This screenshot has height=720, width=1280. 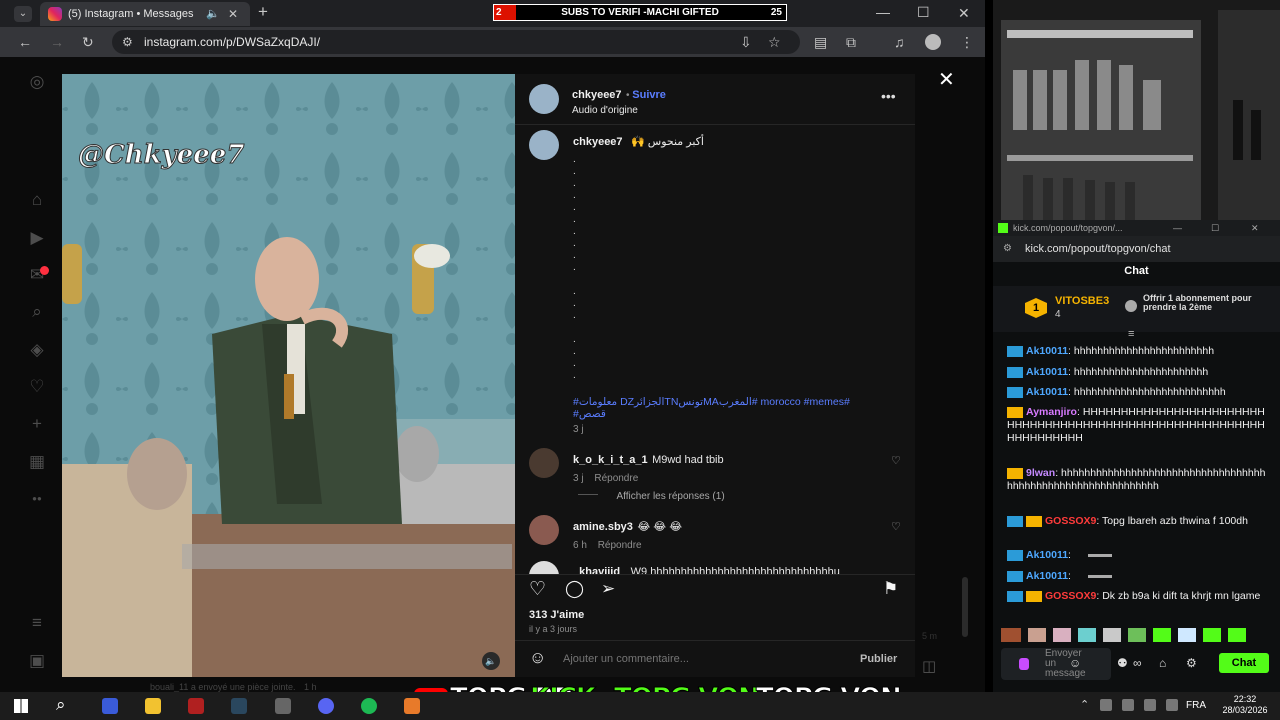 I want to click on gift-icon, so click(x=1024, y=664).